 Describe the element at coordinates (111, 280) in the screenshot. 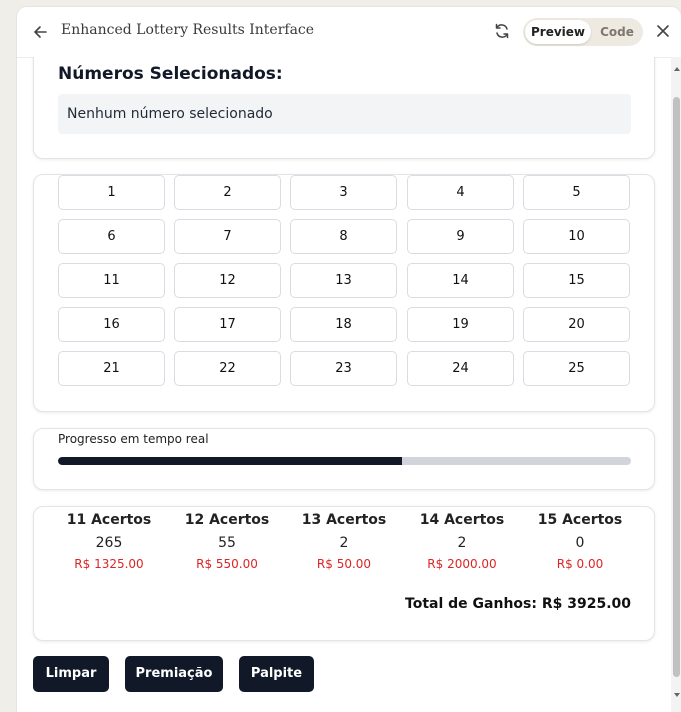

I see `number-button: 11` at that location.